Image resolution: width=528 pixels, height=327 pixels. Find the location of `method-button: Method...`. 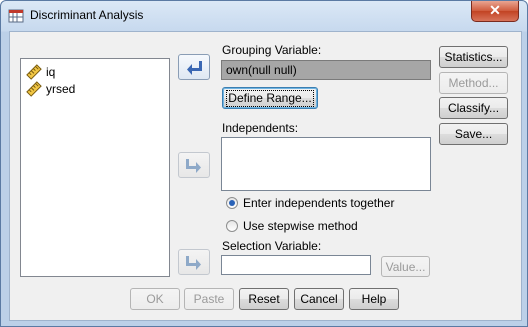

method-button: Method... is located at coordinates (473, 83).